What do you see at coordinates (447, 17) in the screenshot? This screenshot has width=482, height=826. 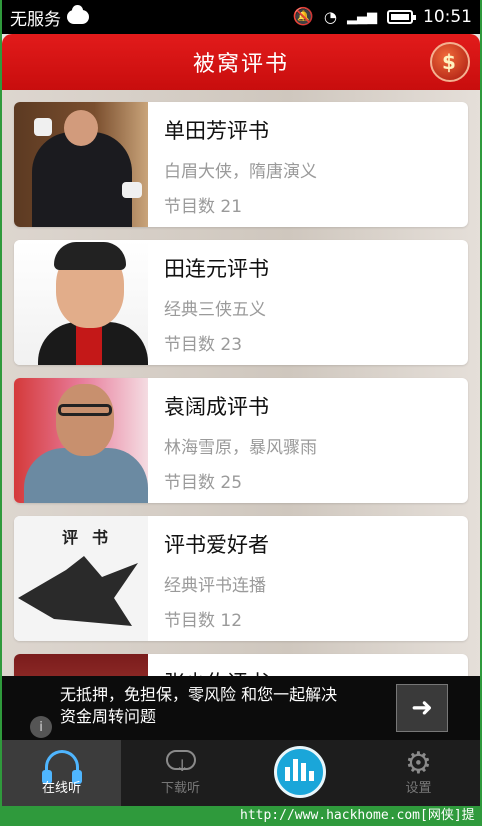 I see `clock: 10:51` at bounding box center [447, 17].